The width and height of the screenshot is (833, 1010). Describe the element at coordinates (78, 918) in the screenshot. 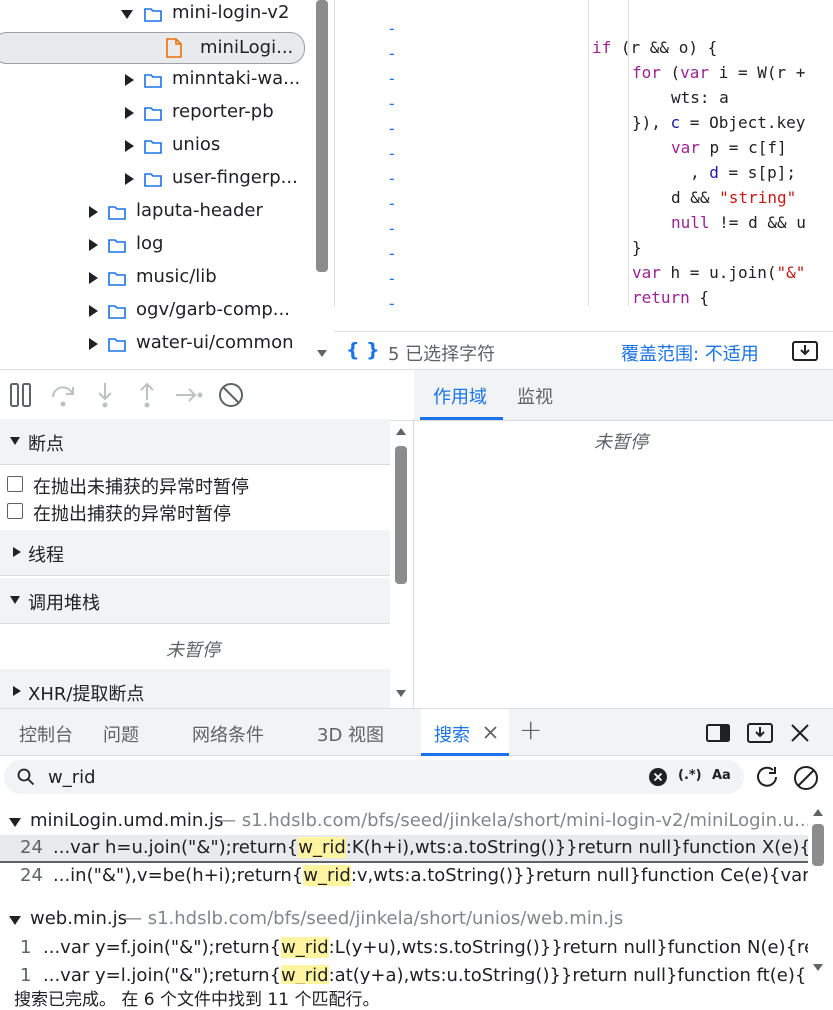

I see `result-file-name: web.min.js` at that location.